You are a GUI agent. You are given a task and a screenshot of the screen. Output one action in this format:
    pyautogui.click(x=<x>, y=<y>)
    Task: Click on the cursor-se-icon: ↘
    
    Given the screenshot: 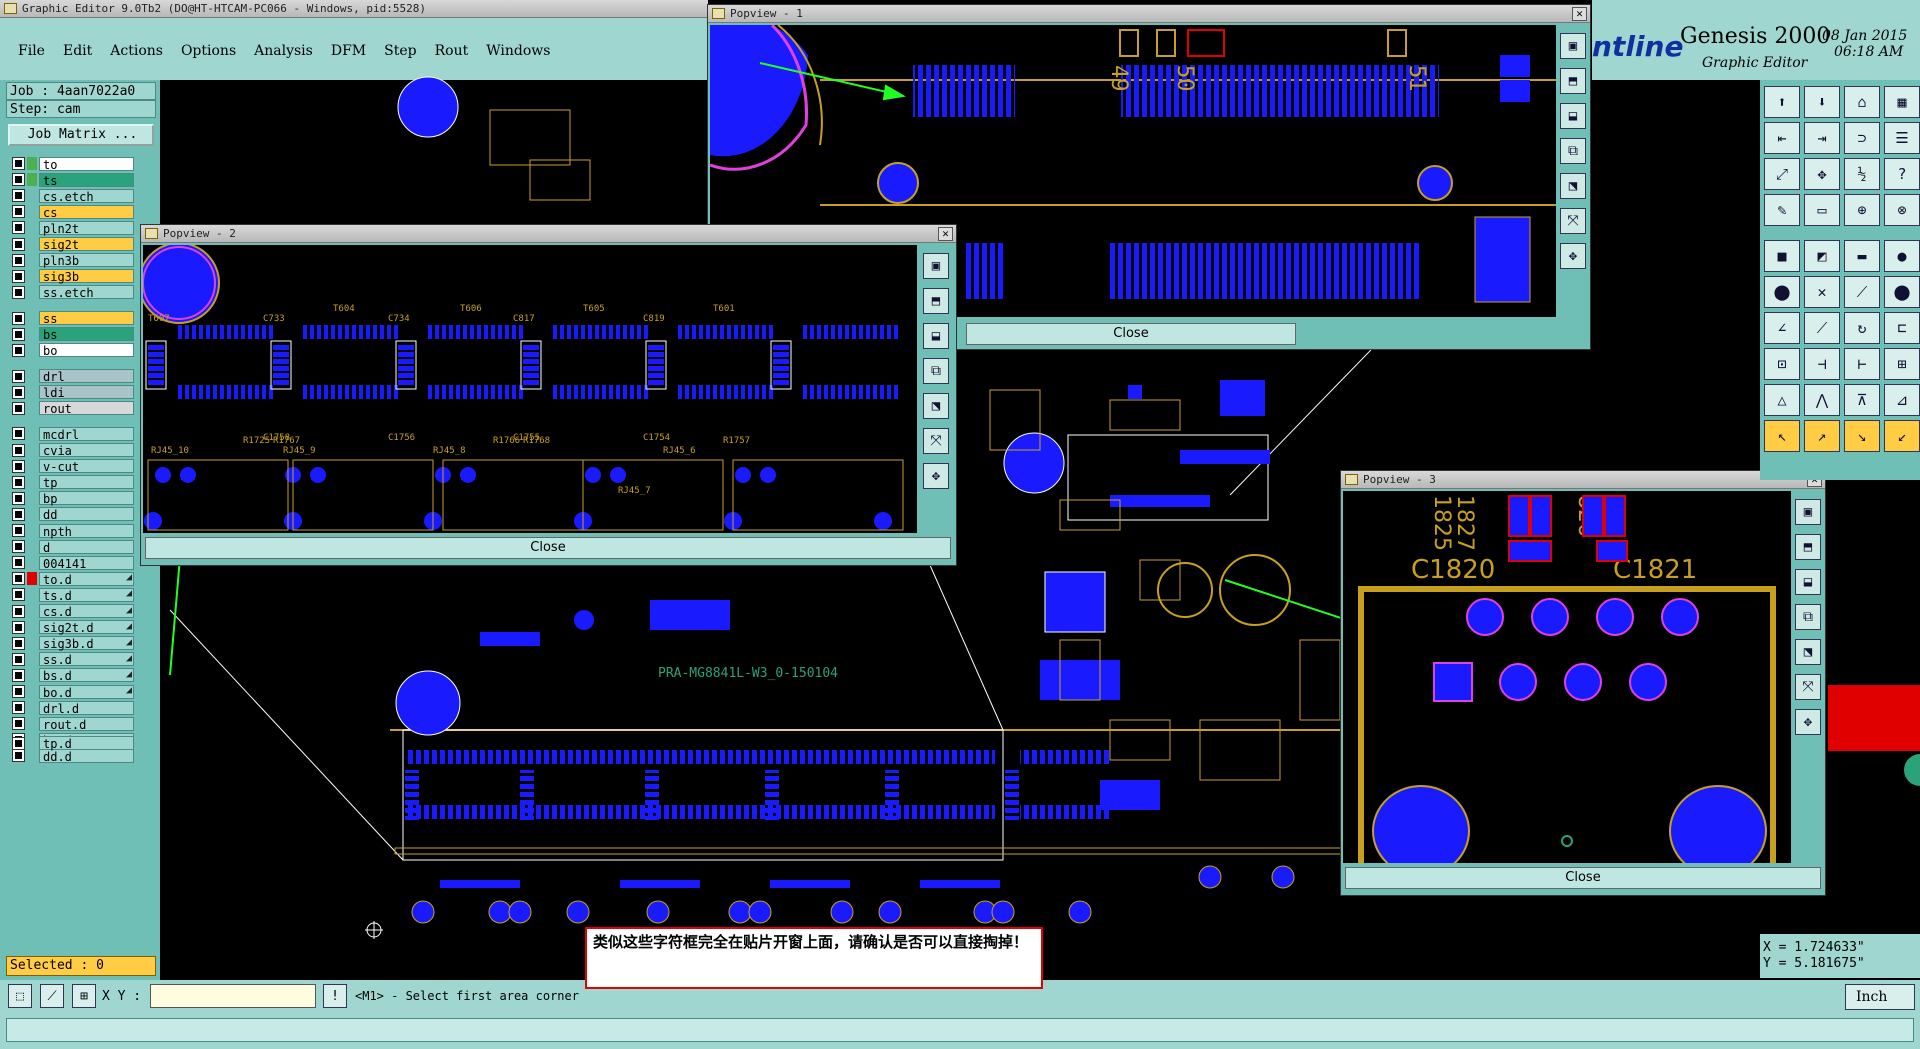 What is the action you would take?
    pyautogui.click(x=1862, y=436)
    